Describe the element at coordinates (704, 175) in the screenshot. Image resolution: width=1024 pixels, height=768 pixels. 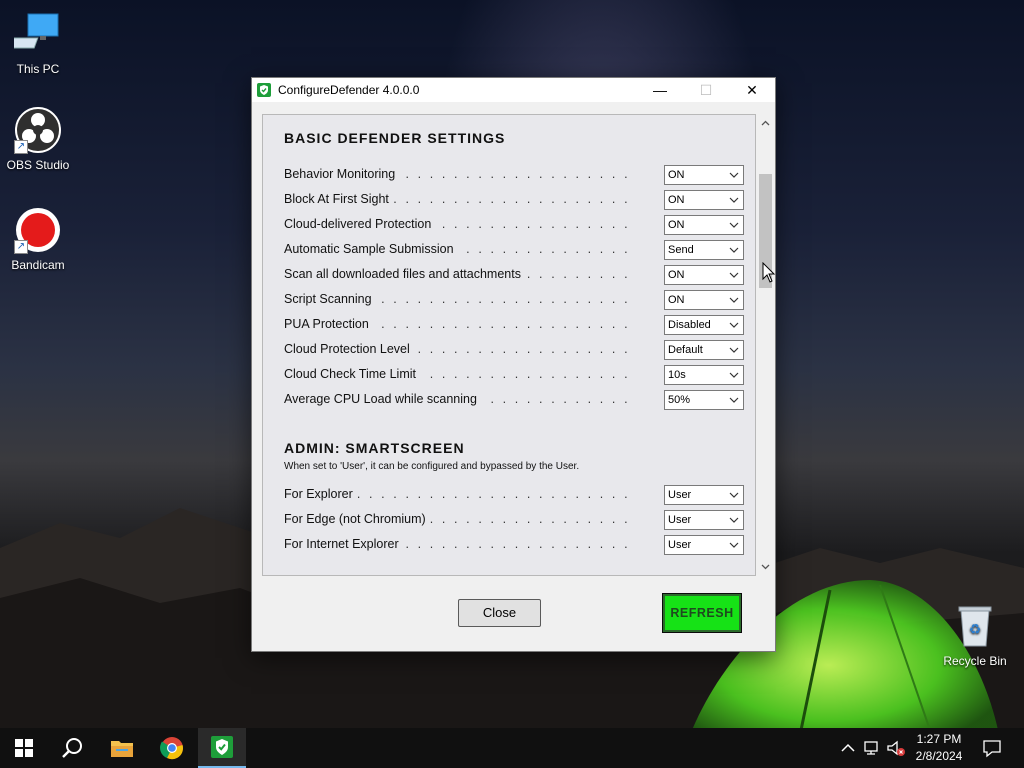
I see `behavior-monitoring-select: ON` at that location.